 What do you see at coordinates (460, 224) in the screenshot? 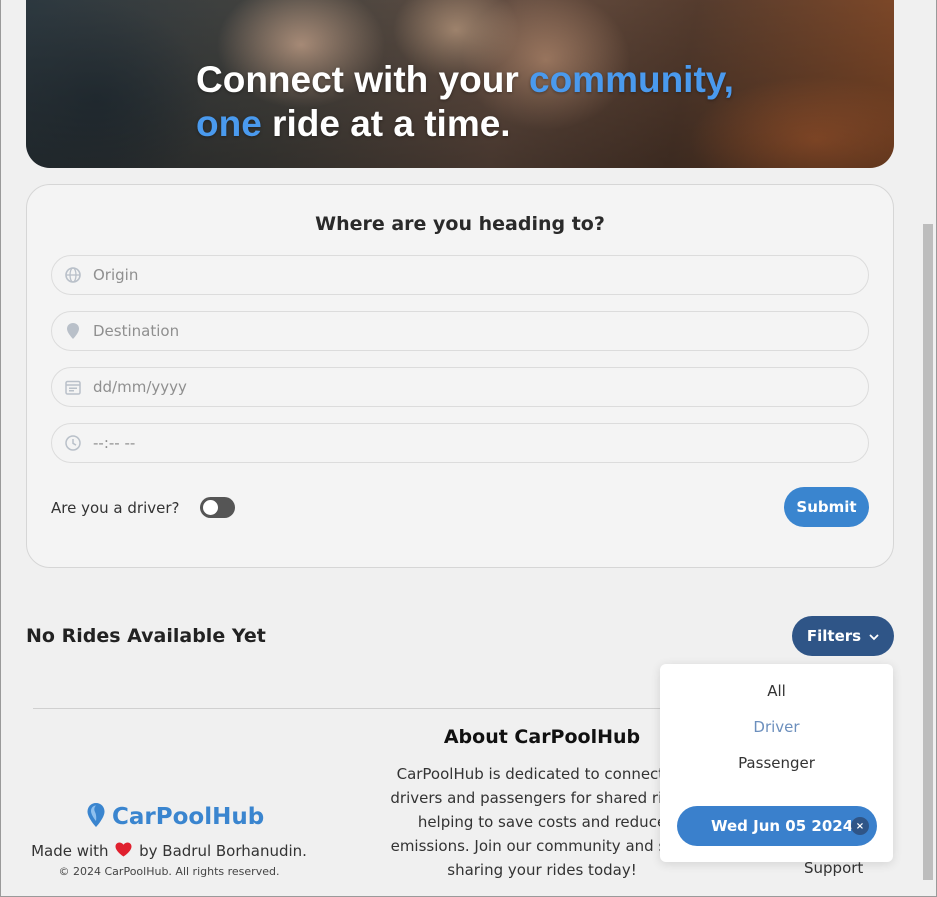
I see `search-card-title: Where are you heading to?` at bounding box center [460, 224].